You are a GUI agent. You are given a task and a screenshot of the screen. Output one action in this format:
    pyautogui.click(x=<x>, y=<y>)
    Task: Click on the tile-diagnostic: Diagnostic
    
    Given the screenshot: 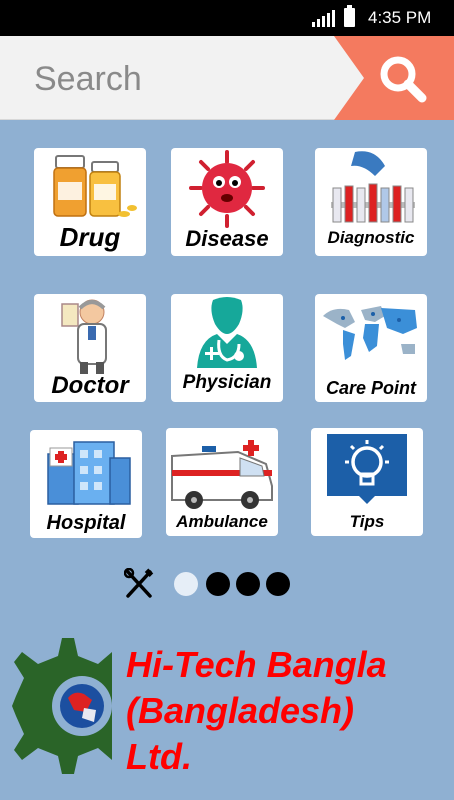 What is the action you would take?
    pyautogui.click(x=371, y=202)
    